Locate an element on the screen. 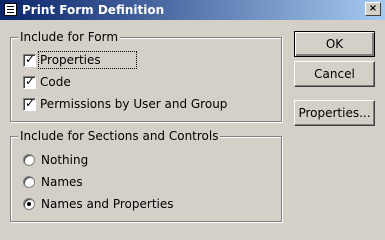  form-icon is located at coordinates (10, 9).